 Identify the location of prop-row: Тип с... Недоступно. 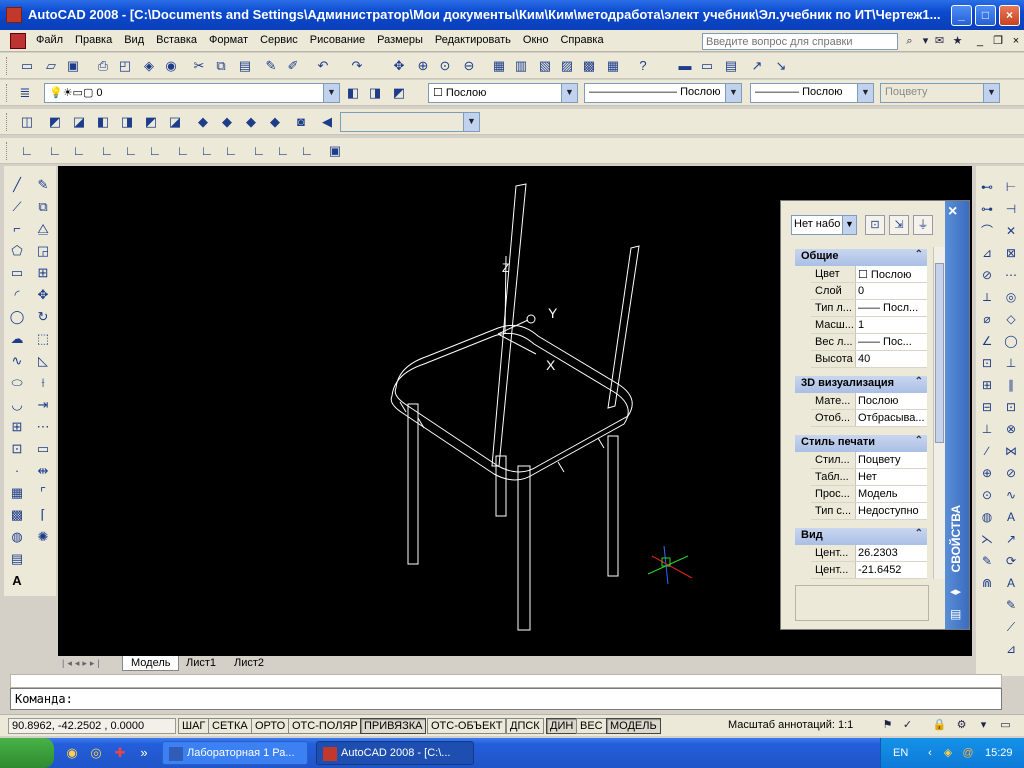
(869, 511).